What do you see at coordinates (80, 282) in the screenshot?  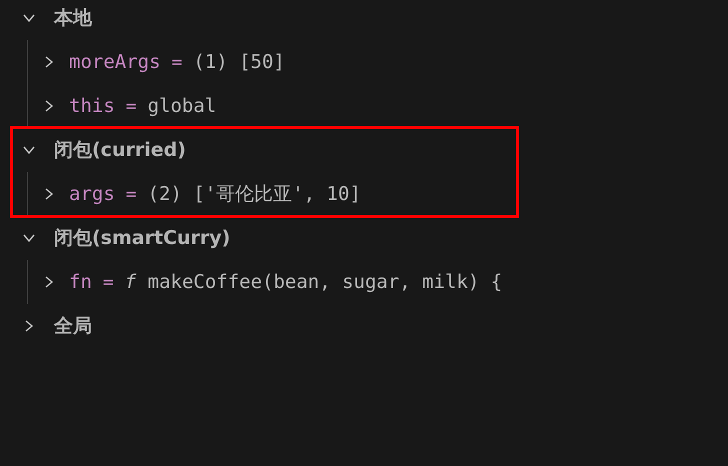 I see `variable-name: fn` at bounding box center [80, 282].